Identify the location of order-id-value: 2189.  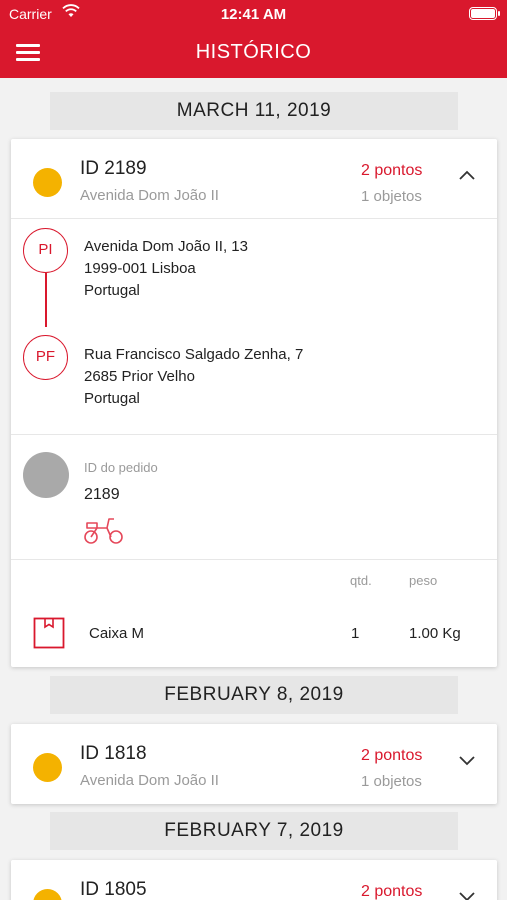
(102, 494).